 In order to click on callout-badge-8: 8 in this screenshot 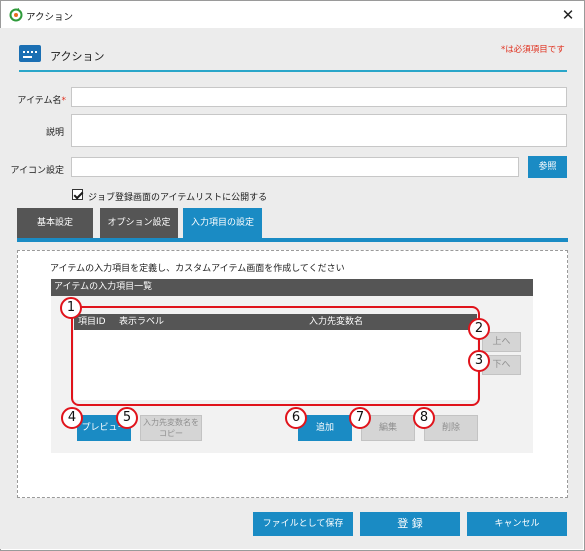, I will do `click(424, 418)`.